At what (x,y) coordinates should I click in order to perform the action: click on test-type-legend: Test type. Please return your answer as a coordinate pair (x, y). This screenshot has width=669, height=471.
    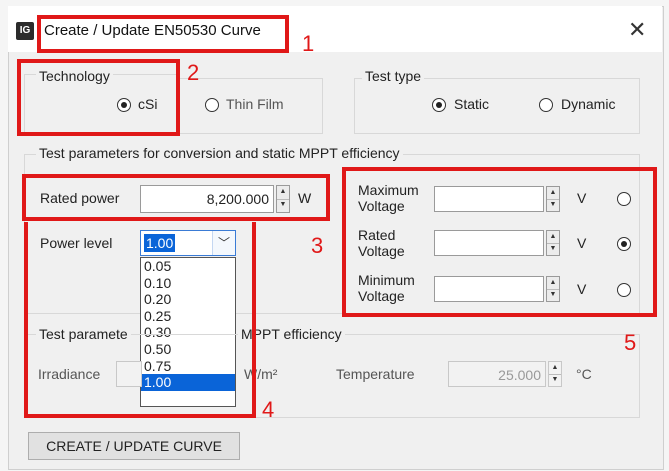
    Looking at the image, I should click on (393, 76).